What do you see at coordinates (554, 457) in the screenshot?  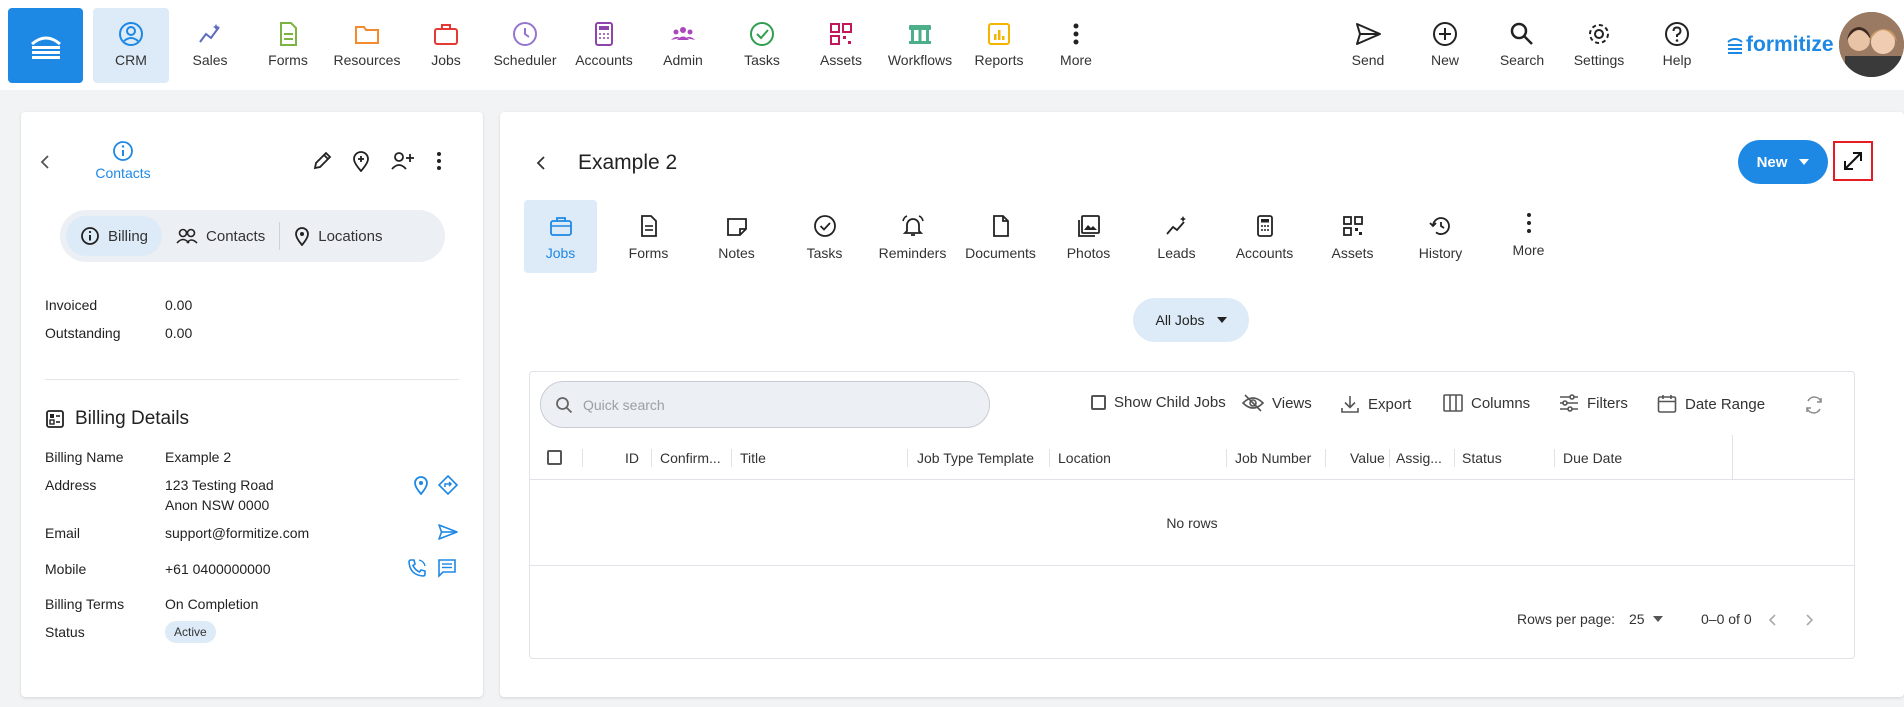 I see `select-all-checkbox` at bounding box center [554, 457].